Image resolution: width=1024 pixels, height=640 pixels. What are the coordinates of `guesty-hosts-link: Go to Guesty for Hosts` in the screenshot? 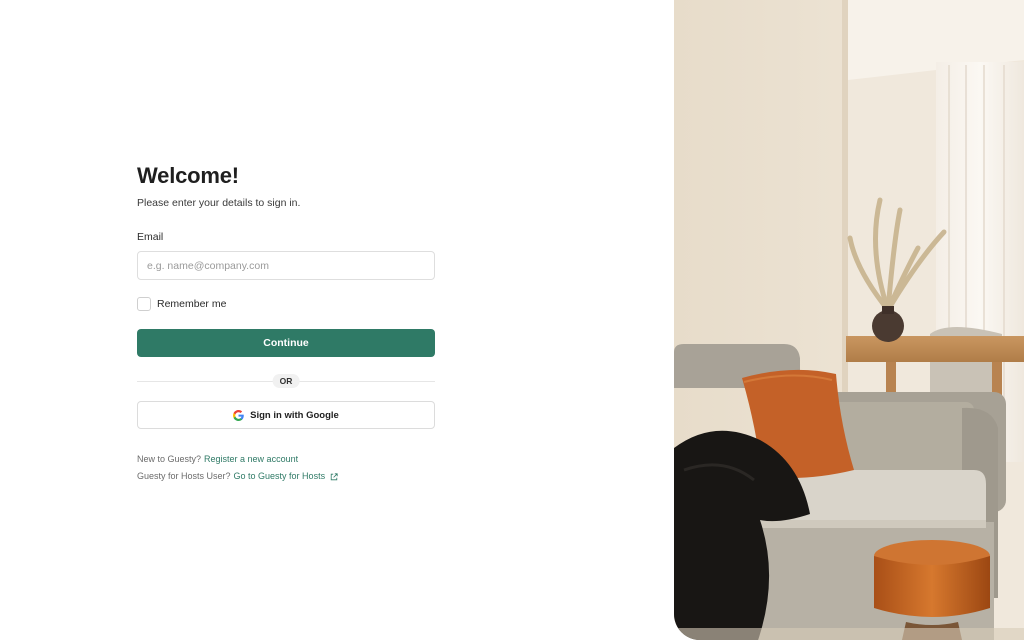 It's located at (280, 476).